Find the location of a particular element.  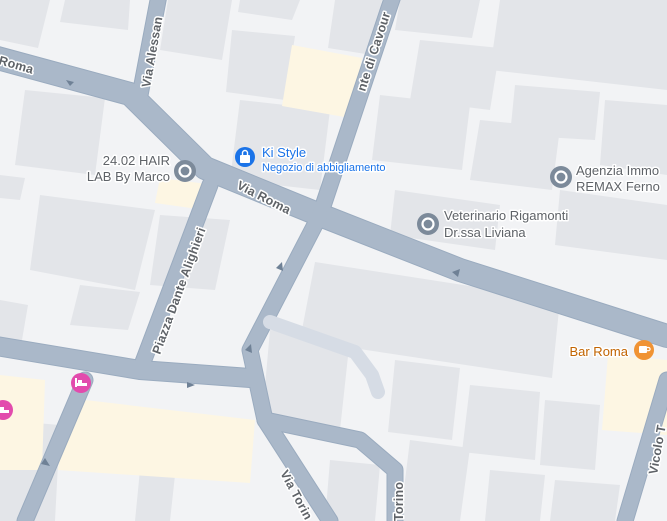

poi-name-line2: LAB By Marco is located at coordinates (128, 176).